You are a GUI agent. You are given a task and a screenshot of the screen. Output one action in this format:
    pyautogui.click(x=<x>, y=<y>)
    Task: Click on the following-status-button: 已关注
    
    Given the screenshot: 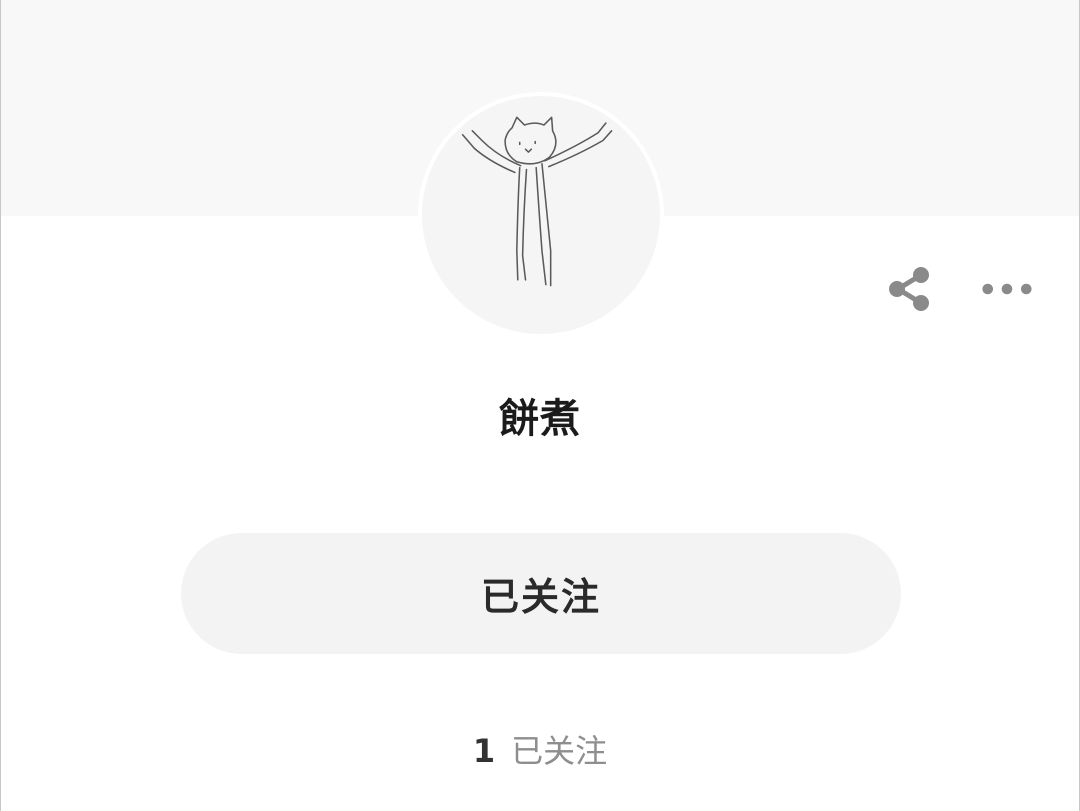 What is the action you would take?
    pyautogui.click(x=541, y=593)
    